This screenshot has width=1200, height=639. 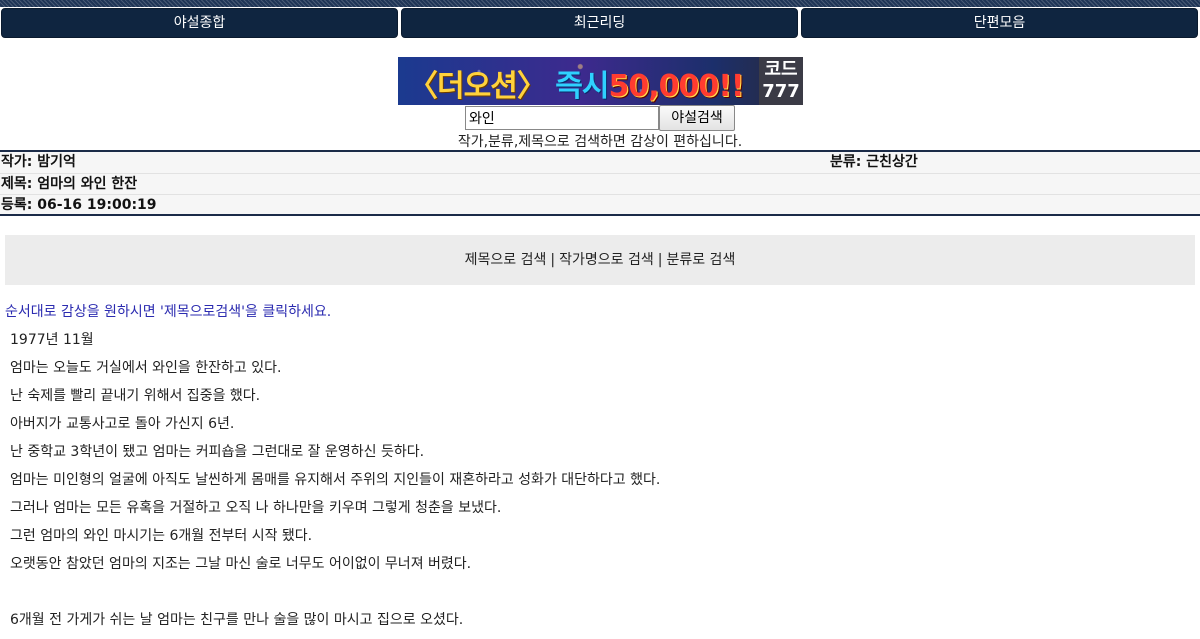 I want to click on story-line: 엄마는 오늘도 거실에서 와인을 한잔하고 있다., so click(x=146, y=368).